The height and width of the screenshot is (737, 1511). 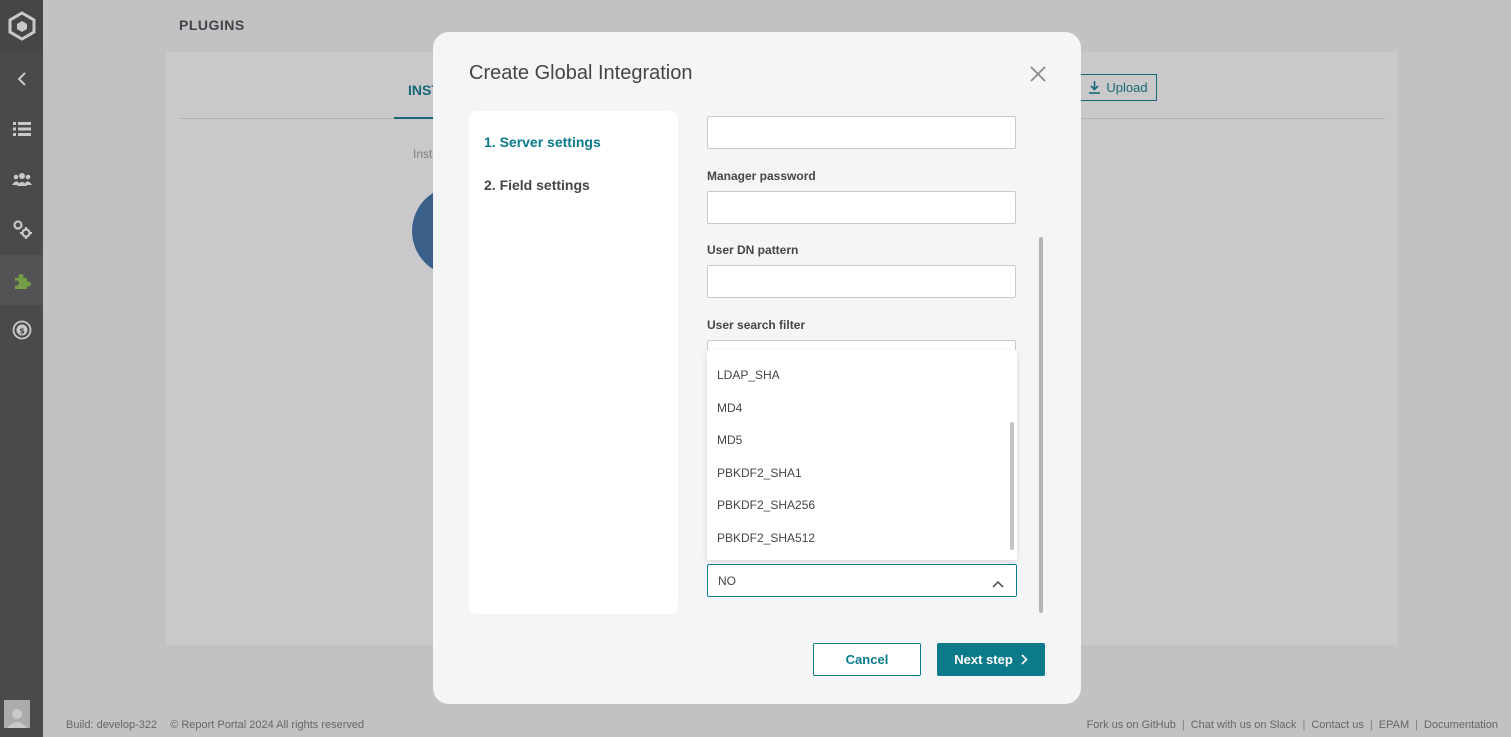 What do you see at coordinates (998, 584) in the screenshot?
I see `chevron-up-icon` at bounding box center [998, 584].